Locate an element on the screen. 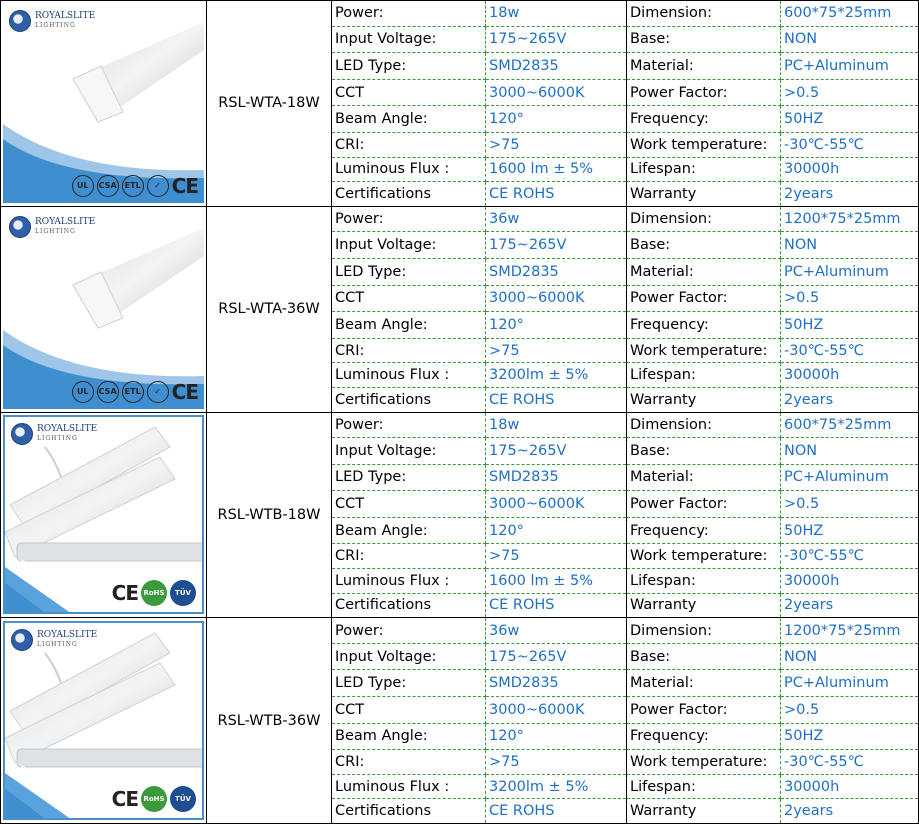  csa-icon: CSA is located at coordinates (107, 185).